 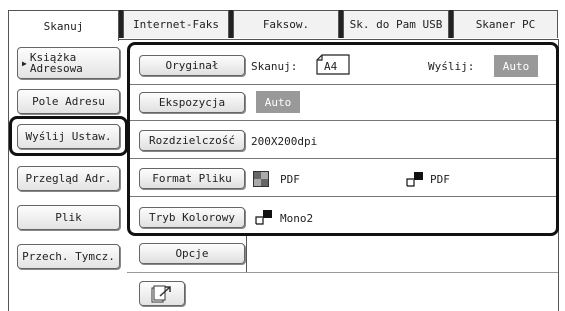 I want to click on grid-color-icon, so click(x=261, y=179).